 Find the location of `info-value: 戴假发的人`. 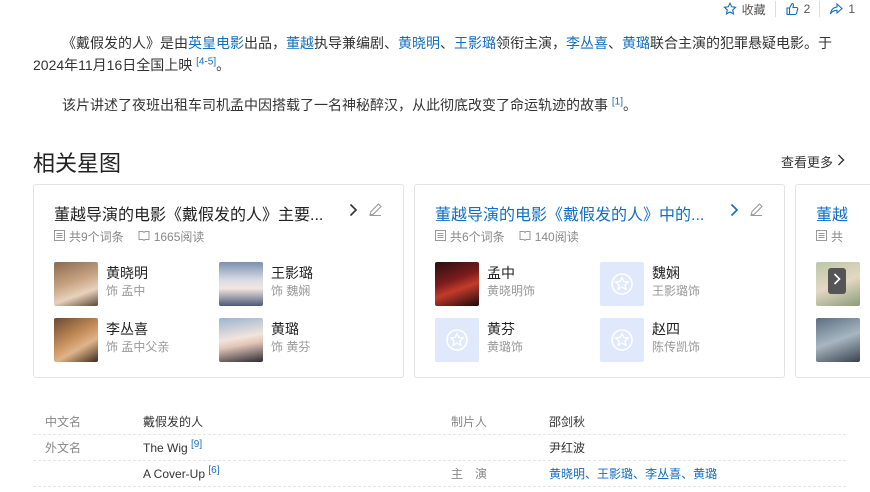

info-value: 戴假发的人 is located at coordinates (173, 422).